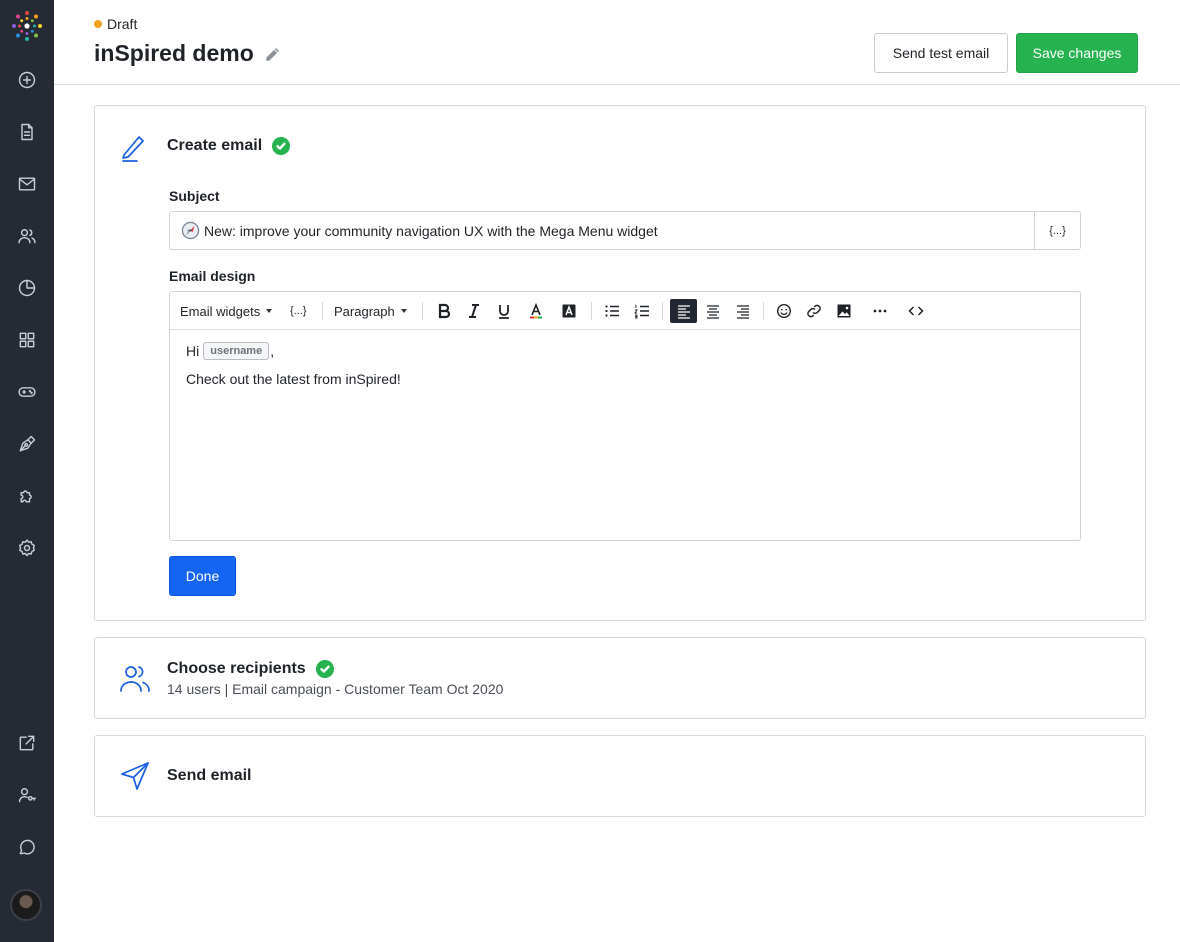 The width and height of the screenshot is (1180, 942). Describe the element at coordinates (193, 351) in the screenshot. I see `greeting-text: Hi` at that location.